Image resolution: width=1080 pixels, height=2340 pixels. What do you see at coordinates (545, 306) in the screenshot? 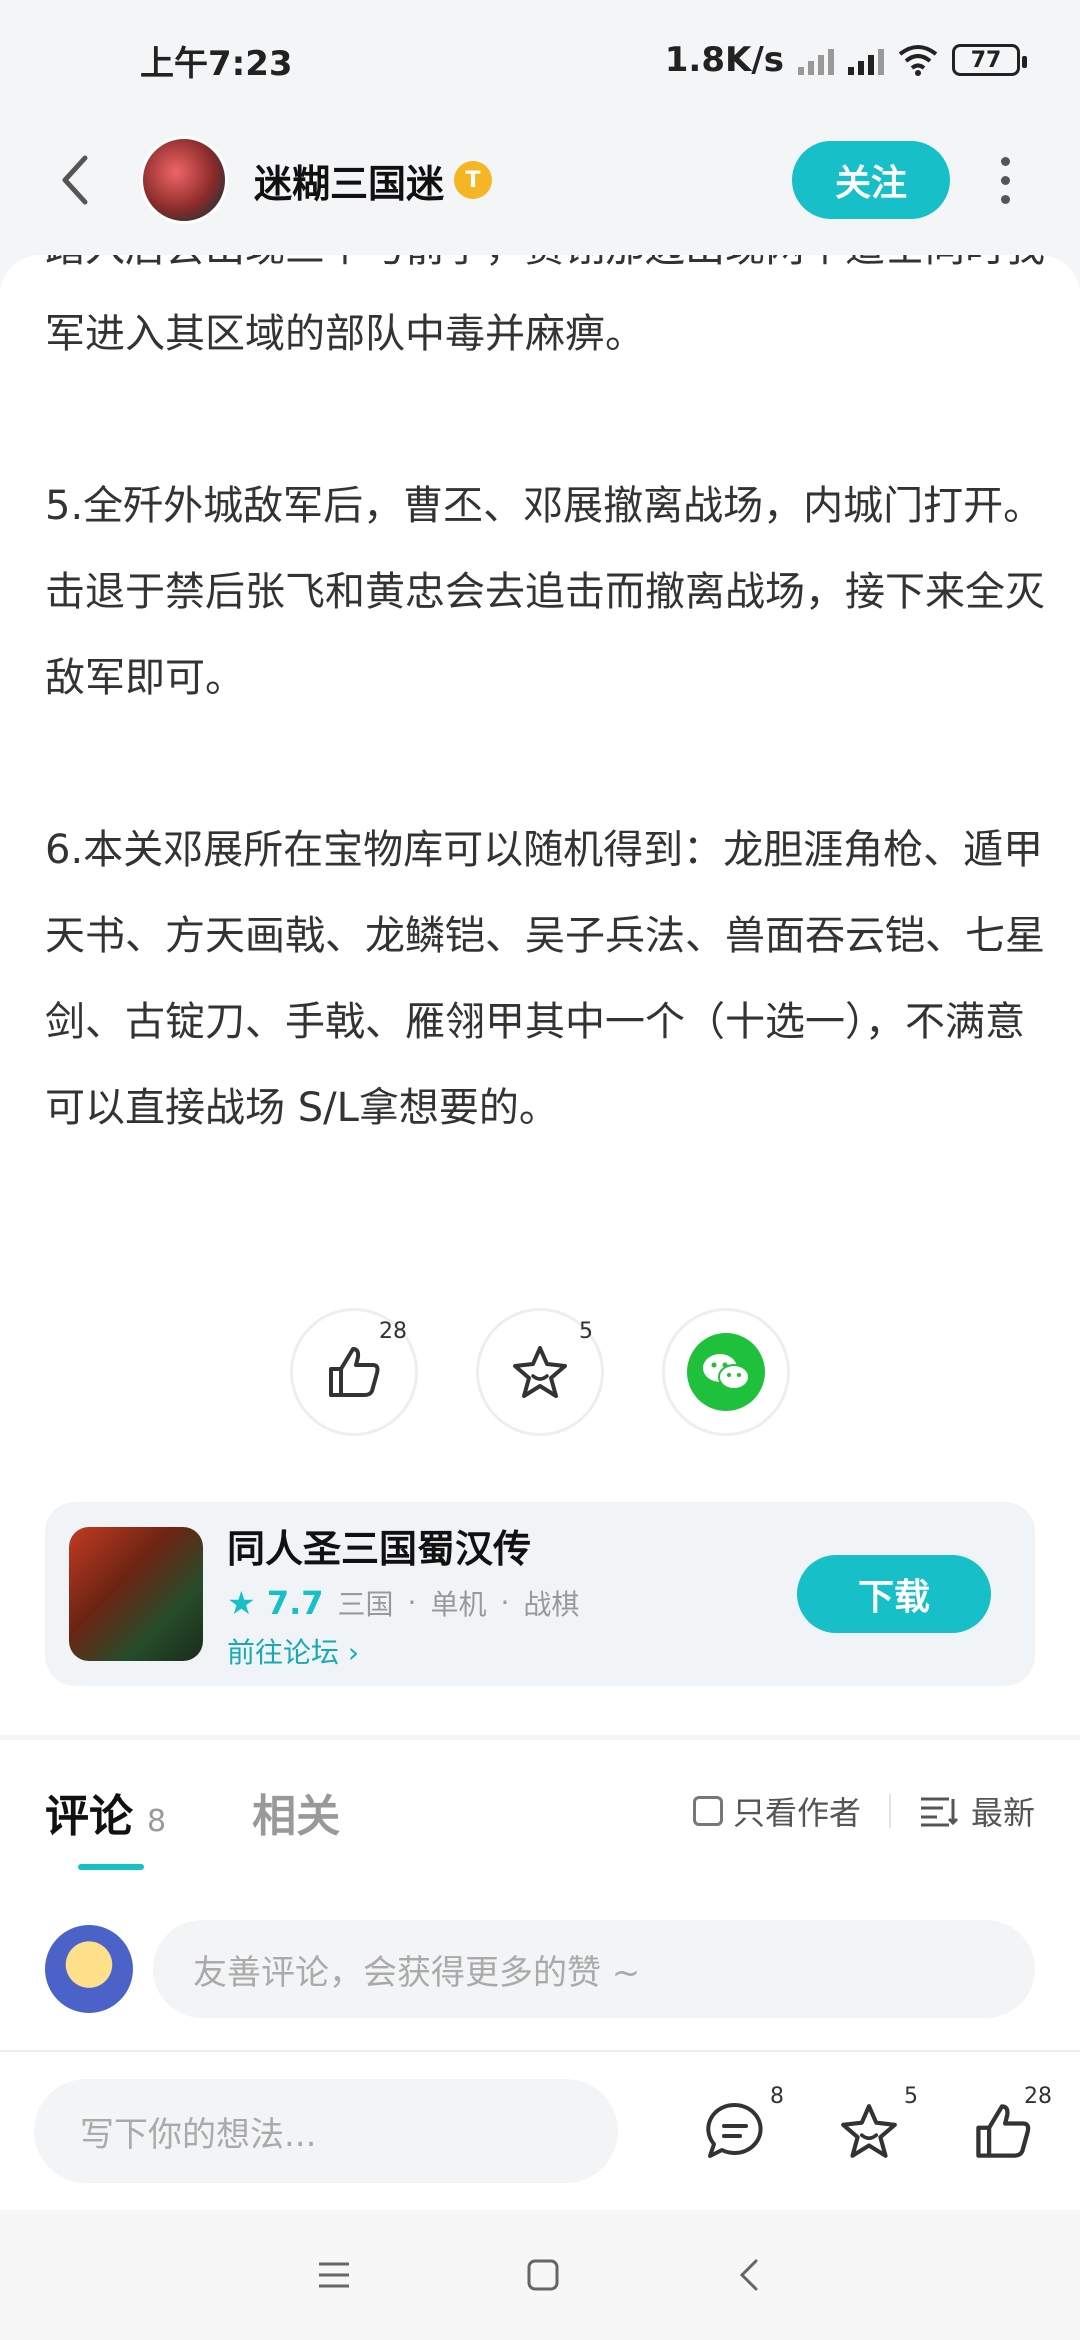
I see `article-paragraph: 踏入后会出现三个弓箭手，贾诩那边出现两个道士同时我军进入其区域的部队中毒并麻痹。` at bounding box center [545, 306].